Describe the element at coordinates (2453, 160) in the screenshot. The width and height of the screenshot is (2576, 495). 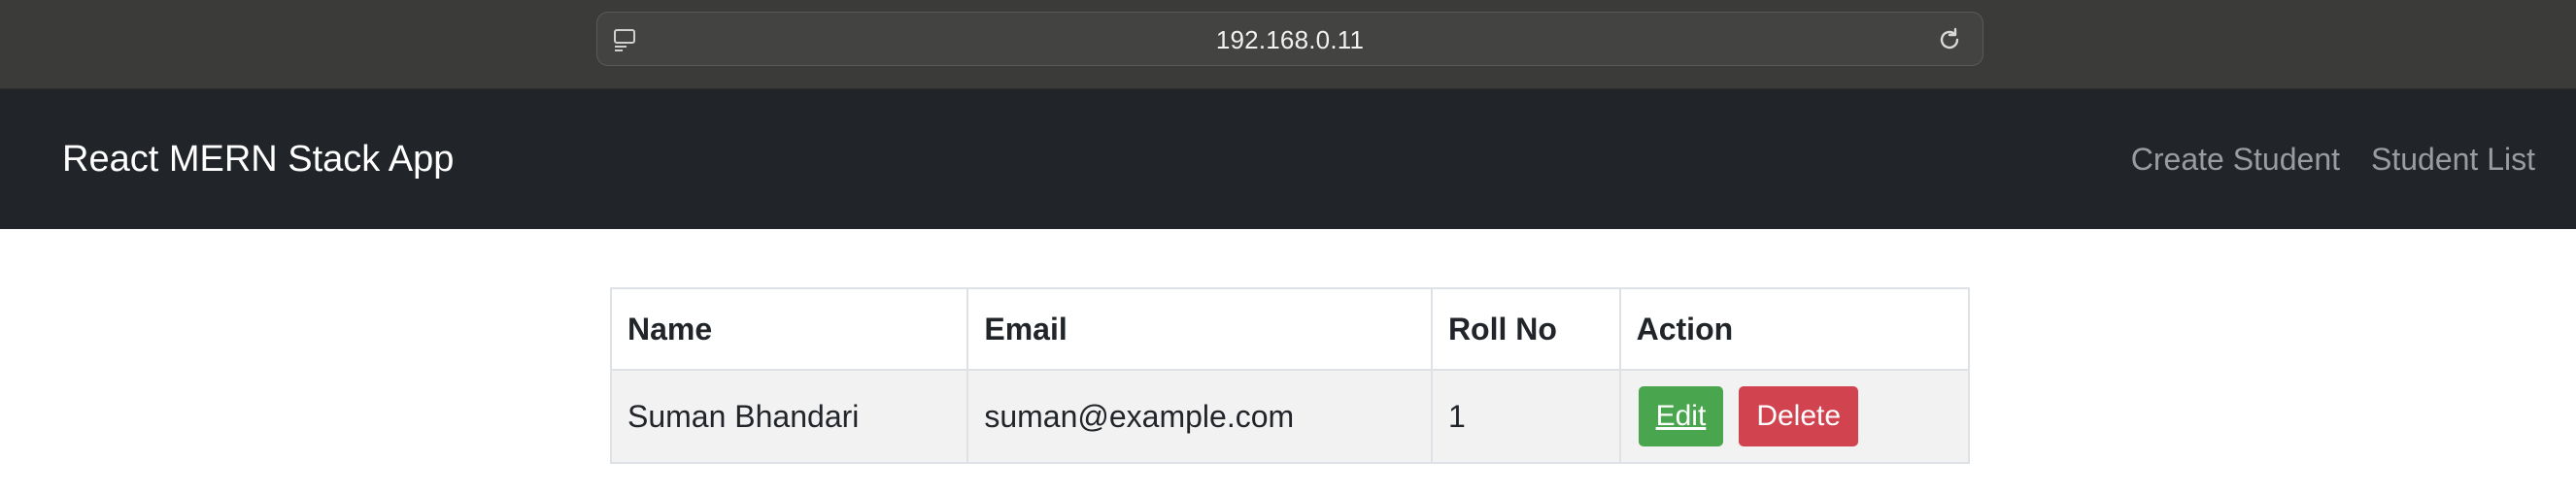
I see `nav-link-student-list: Student List` at that location.